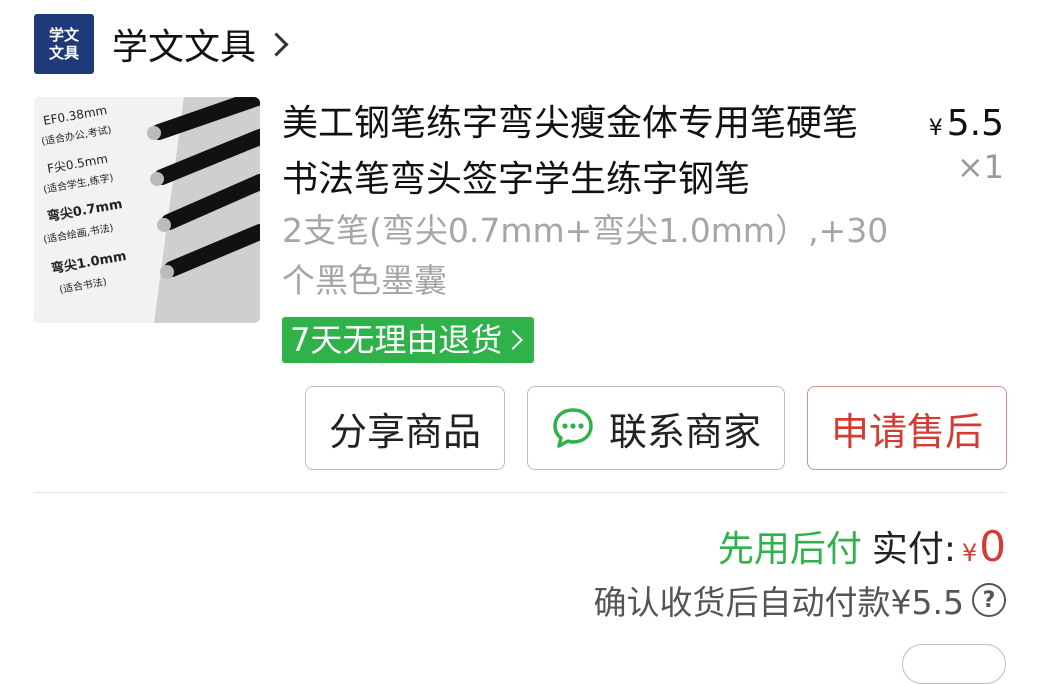 This screenshot has height=684, width=1040. I want to click on product-title: 美工钢笔练字弯尖瘦金体专用笔硬笔书法笔弯头签字学生练字钢笔, so click(582, 152).